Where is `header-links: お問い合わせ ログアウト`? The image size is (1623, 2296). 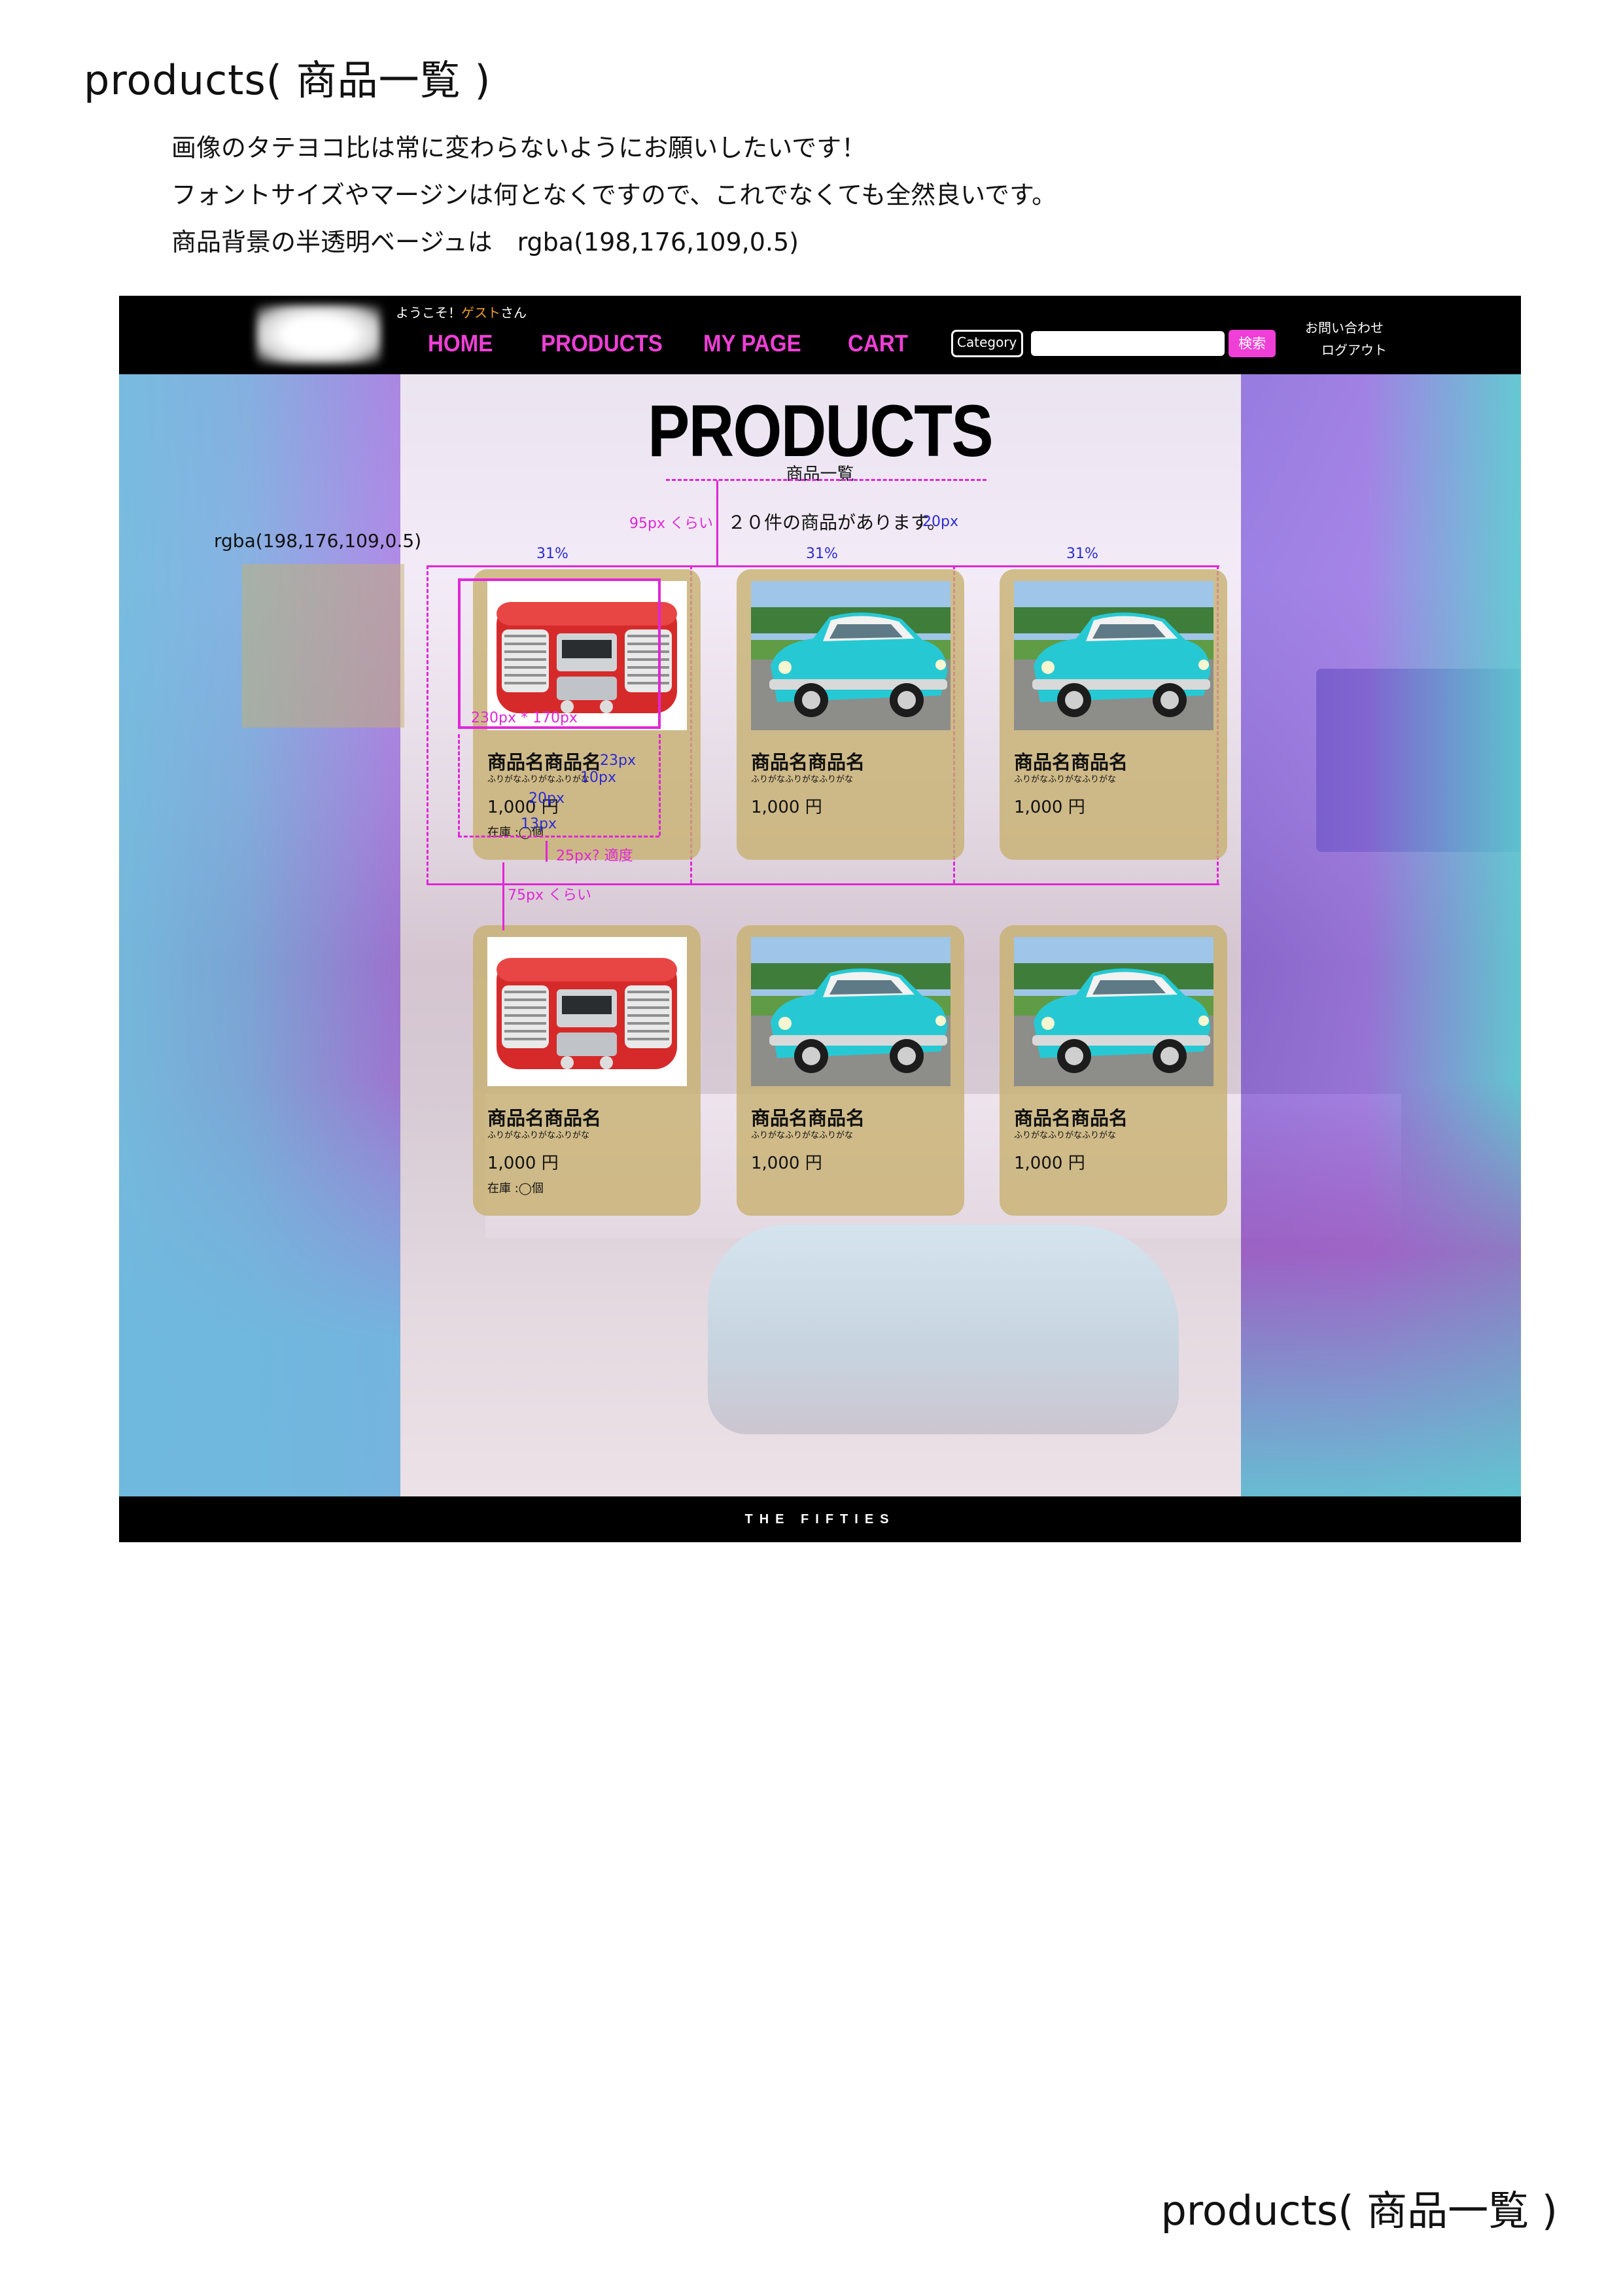
header-links: お問い合わせ ログアウト is located at coordinates (1344, 339).